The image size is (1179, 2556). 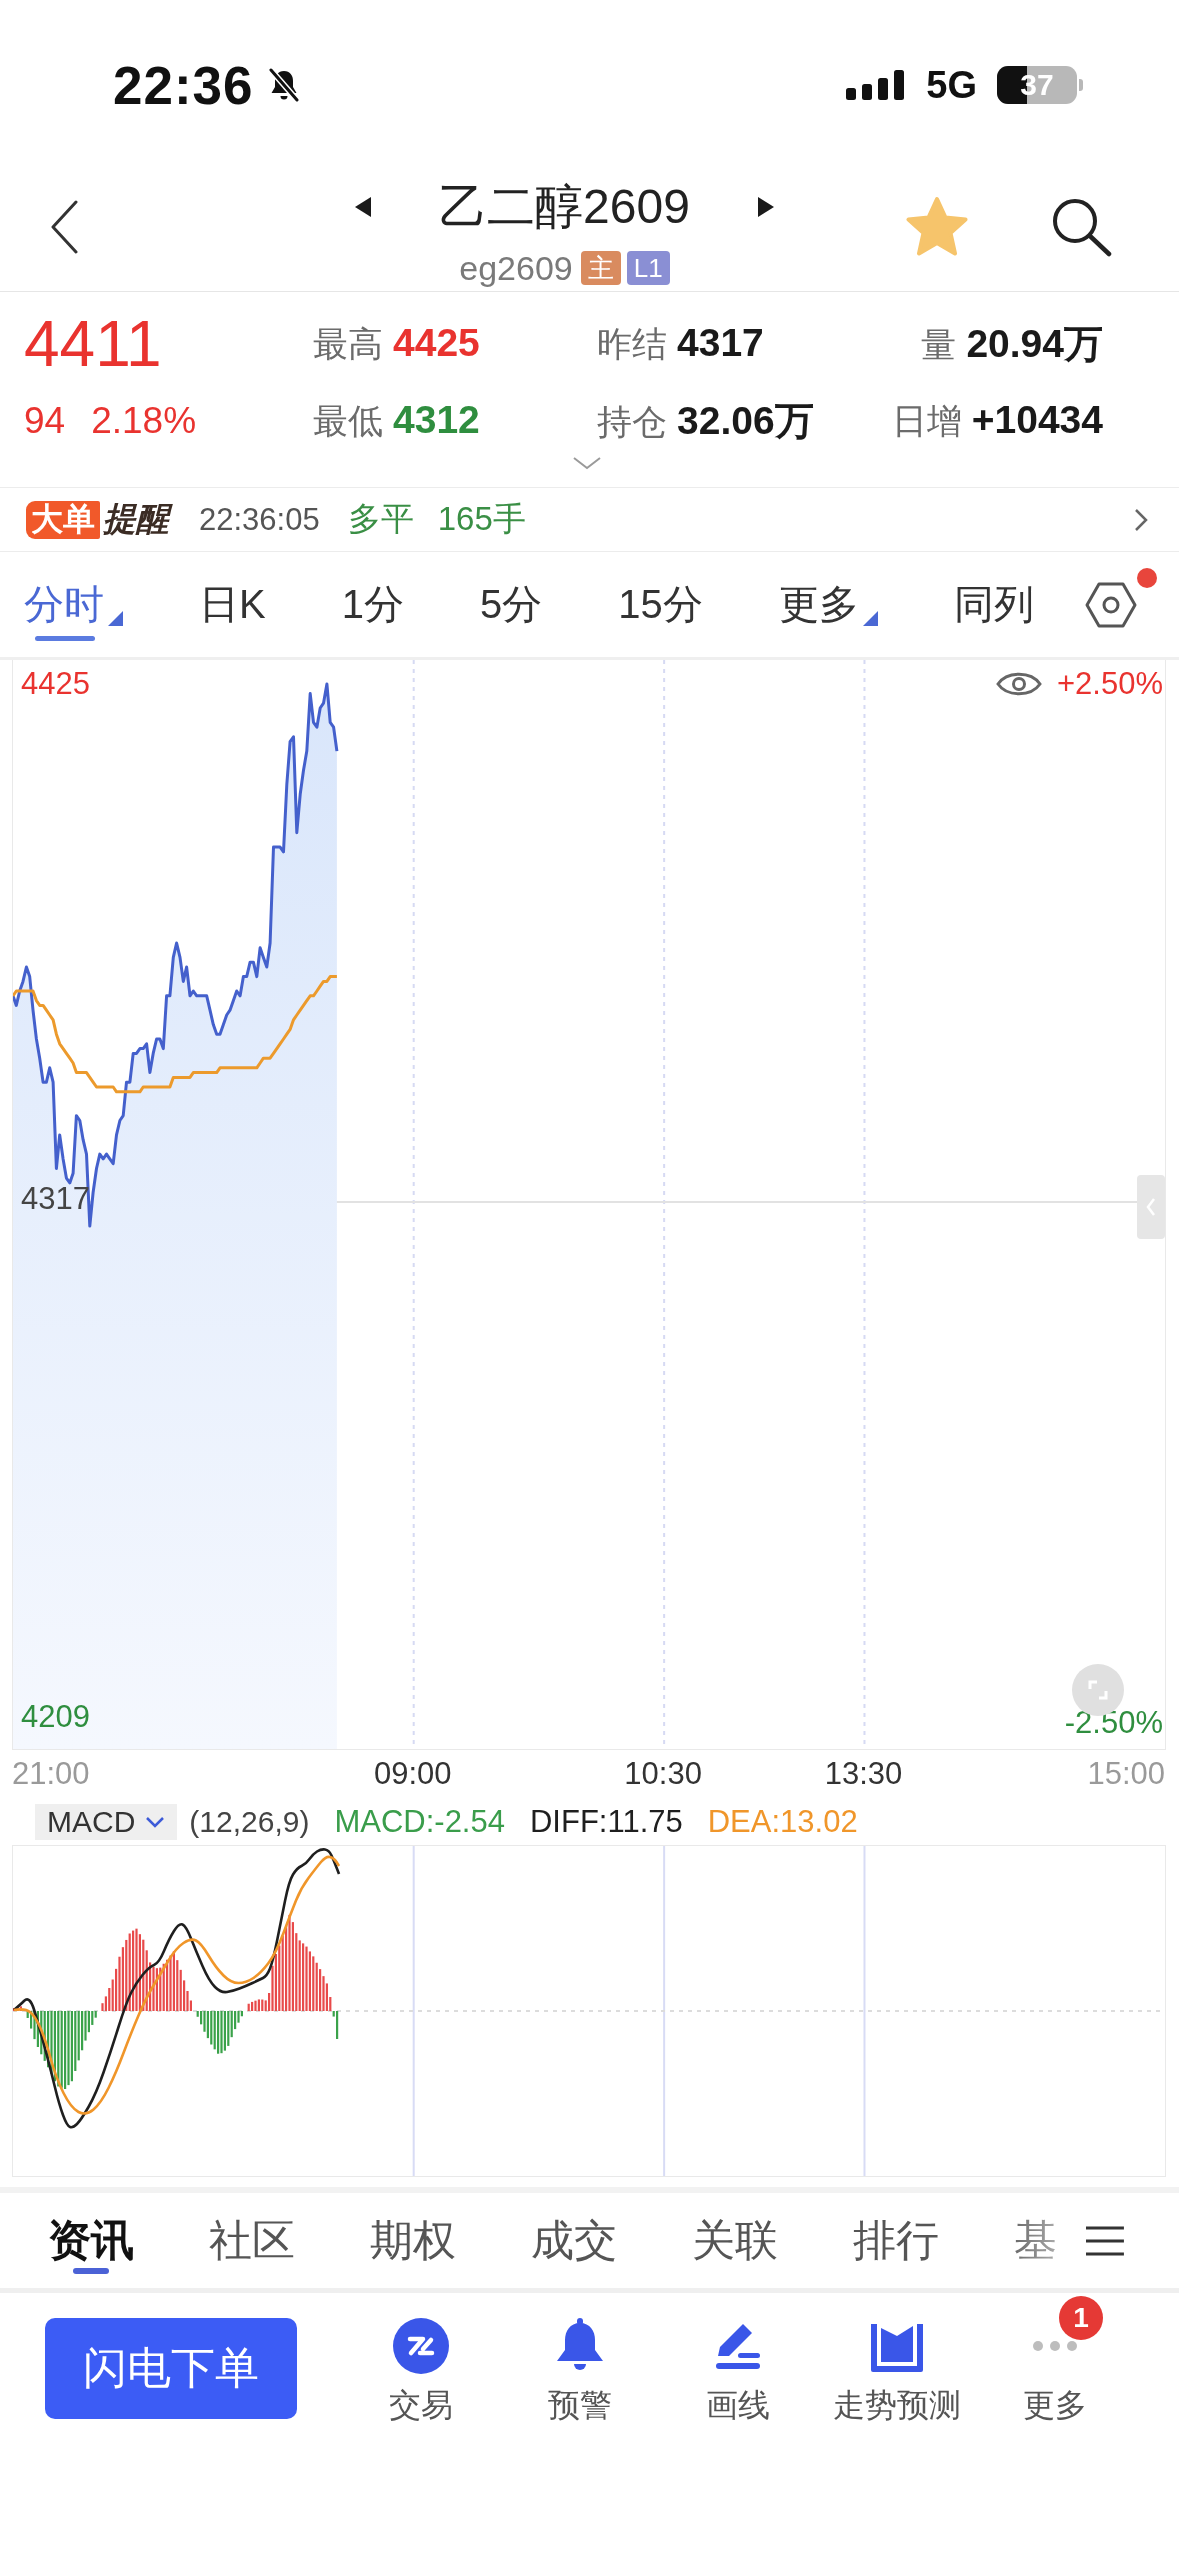 What do you see at coordinates (564, 207) in the screenshot?
I see `contract-title: 乙二醇2609` at bounding box center [564, 207].